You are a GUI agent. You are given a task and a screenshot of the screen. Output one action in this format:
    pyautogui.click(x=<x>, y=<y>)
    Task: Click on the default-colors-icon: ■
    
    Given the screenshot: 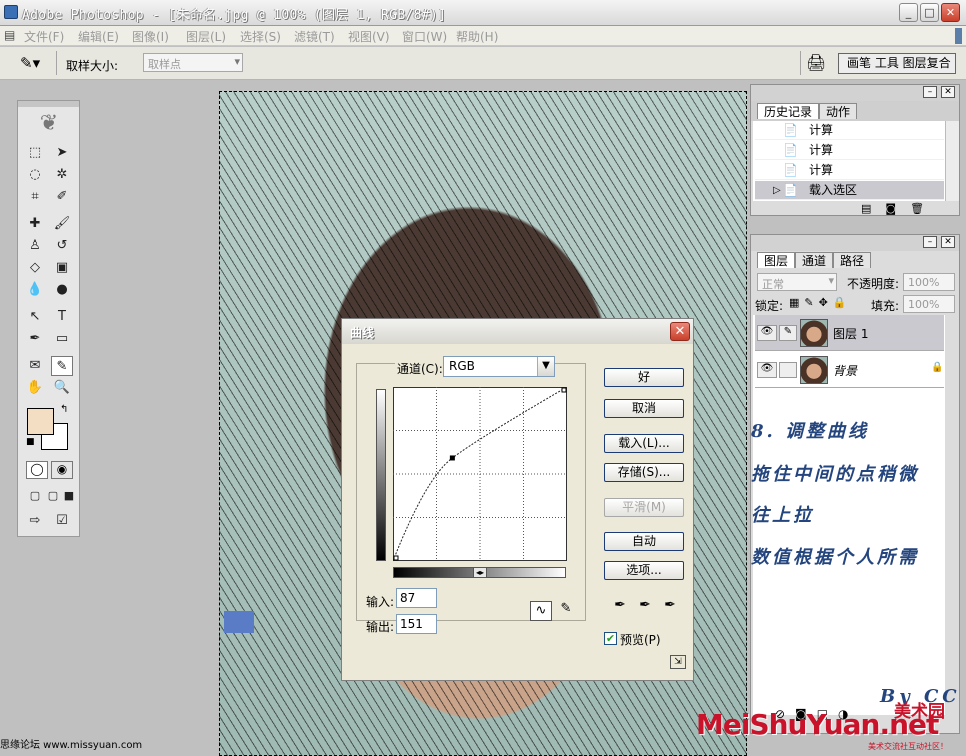 What is the action you would take?
    pyautogui.click(x=30, y=442)
    